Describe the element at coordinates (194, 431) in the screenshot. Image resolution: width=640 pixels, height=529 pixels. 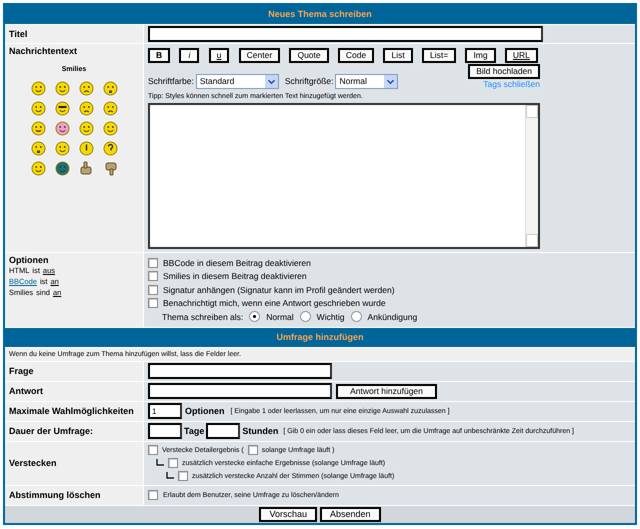
I see `unit-label: Tage` at that location.